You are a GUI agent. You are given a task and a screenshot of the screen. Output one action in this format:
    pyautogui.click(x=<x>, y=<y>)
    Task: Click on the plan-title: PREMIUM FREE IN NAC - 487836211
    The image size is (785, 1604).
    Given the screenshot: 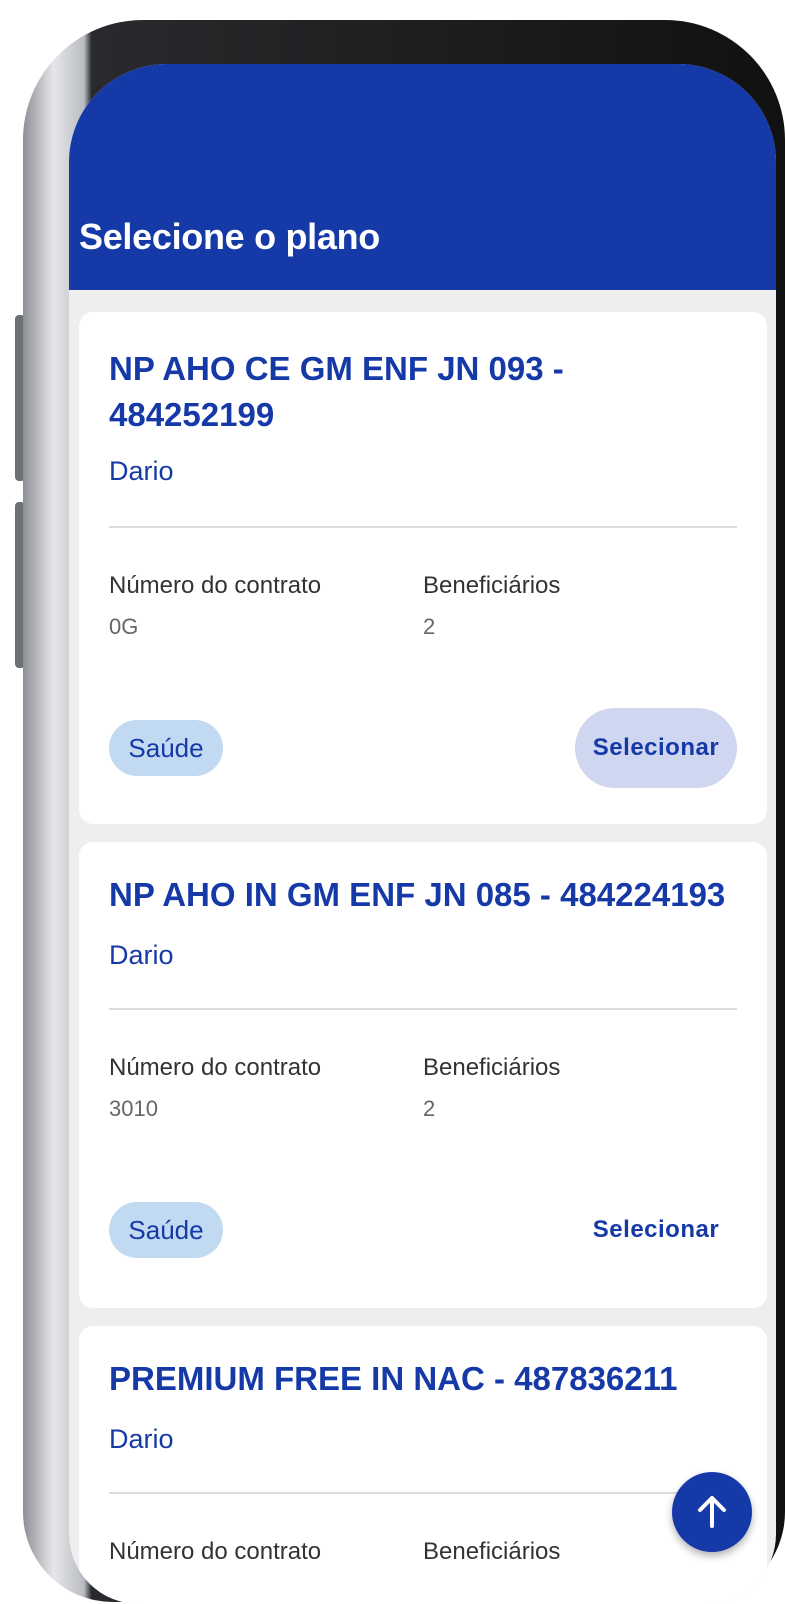 What is the action you would take?
    pyautogui.click(x=393, y=1378)
    